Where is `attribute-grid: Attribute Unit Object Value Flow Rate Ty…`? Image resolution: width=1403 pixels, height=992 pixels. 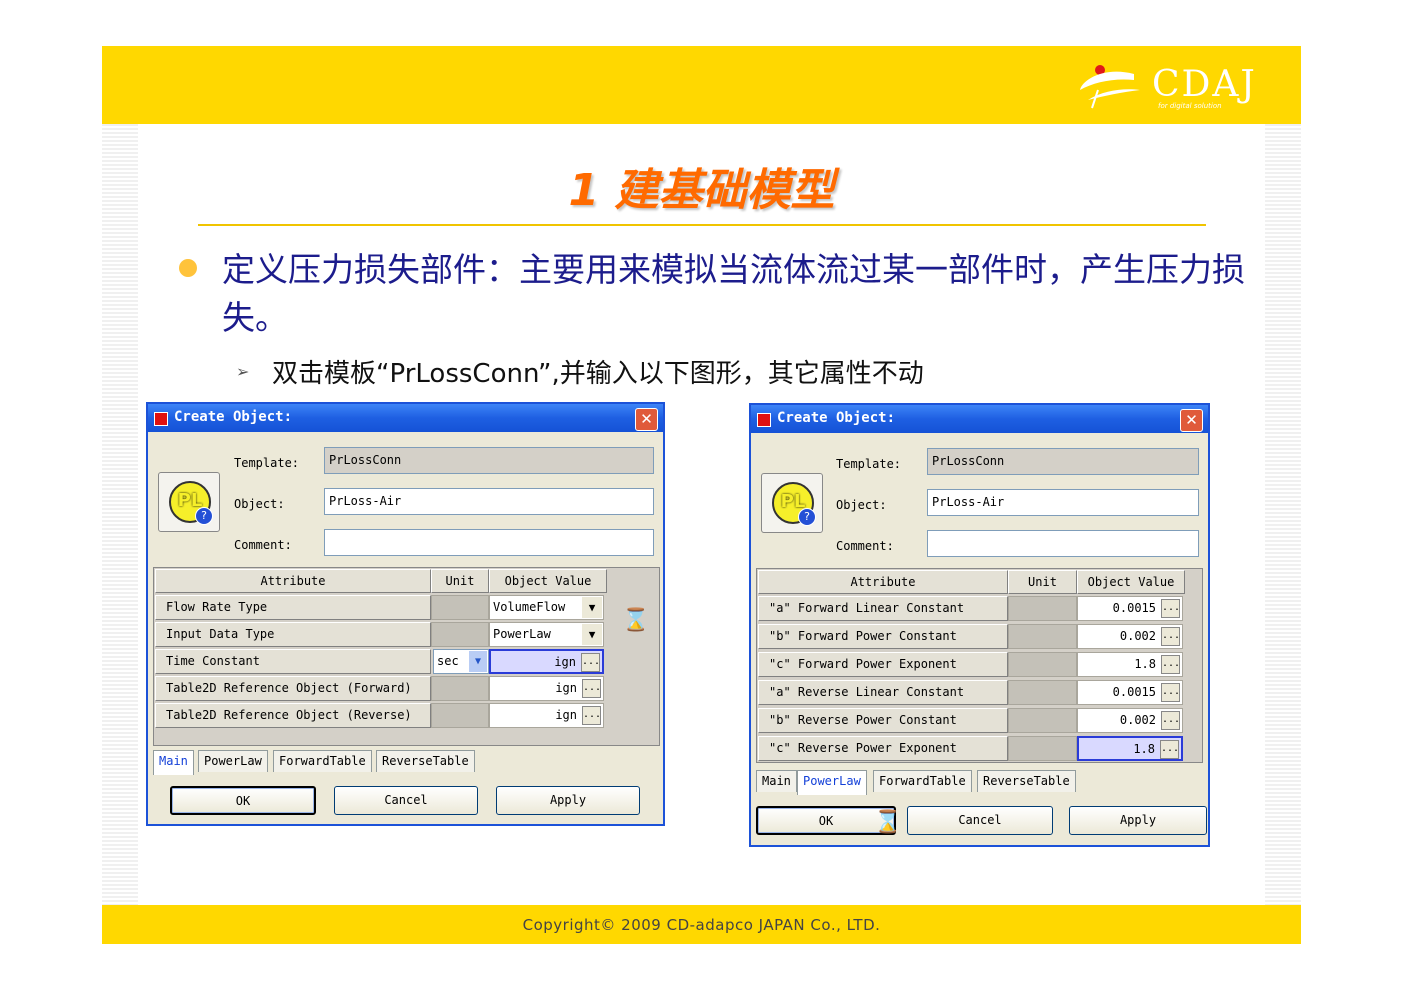
attribute-grid: Attribute Unit Object Value Flow Rate Ty… is located at coordinates (406, 656).